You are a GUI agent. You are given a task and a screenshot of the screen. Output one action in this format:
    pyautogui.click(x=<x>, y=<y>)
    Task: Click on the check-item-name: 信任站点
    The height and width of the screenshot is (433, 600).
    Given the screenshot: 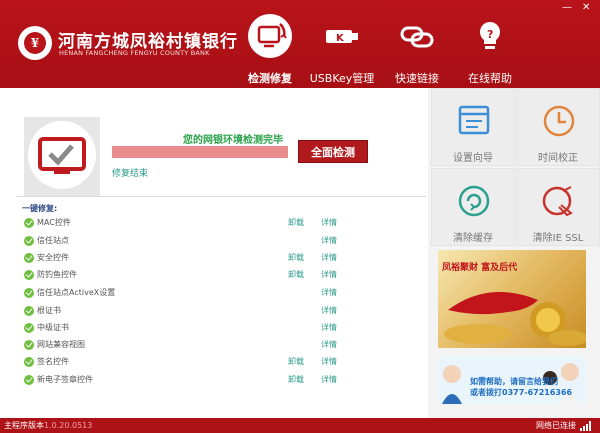 What is the action you would take?
    pyautogui.click(x=53, y=240)
    